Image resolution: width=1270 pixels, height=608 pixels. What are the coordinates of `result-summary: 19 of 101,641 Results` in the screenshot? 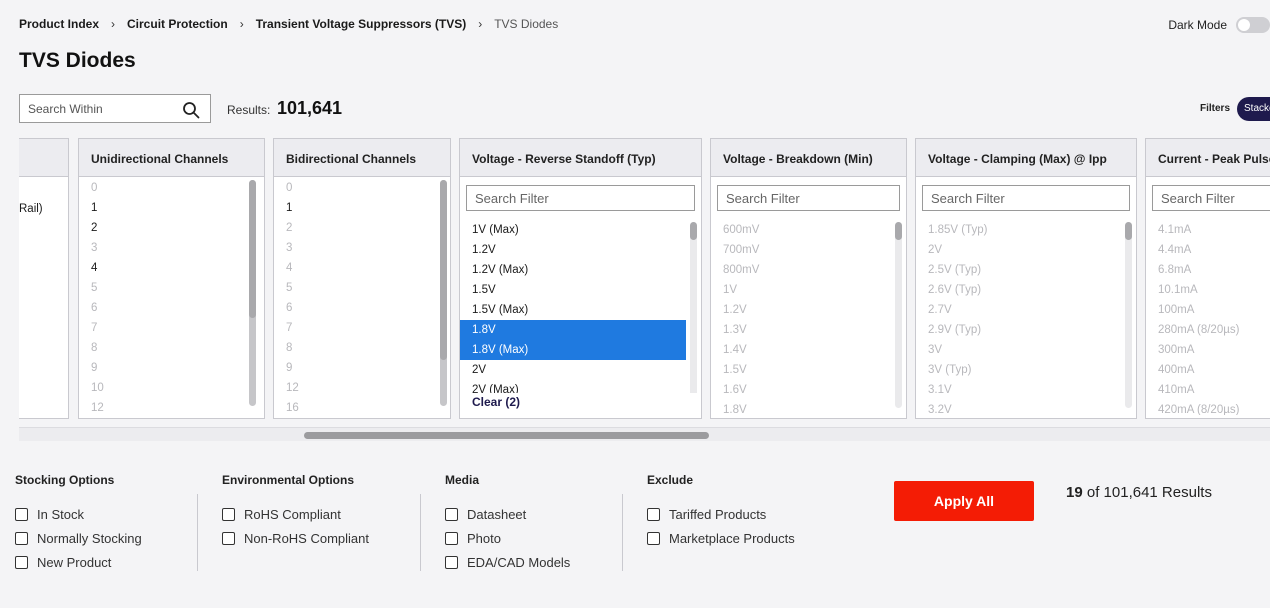 It's located at (1139, 492).